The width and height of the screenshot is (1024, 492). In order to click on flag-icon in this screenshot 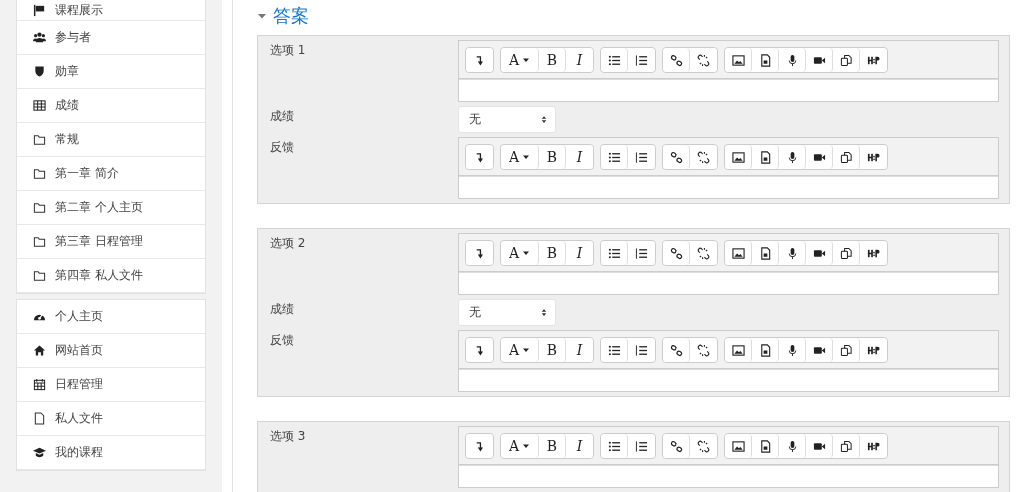, I will do `click(39, 10)`.